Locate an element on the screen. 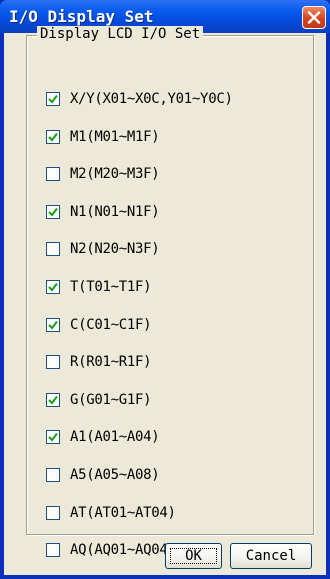 The width and height of the screenshot is (330, 579). cancel-button-label: Cancel is located at coordinates (271, 556).